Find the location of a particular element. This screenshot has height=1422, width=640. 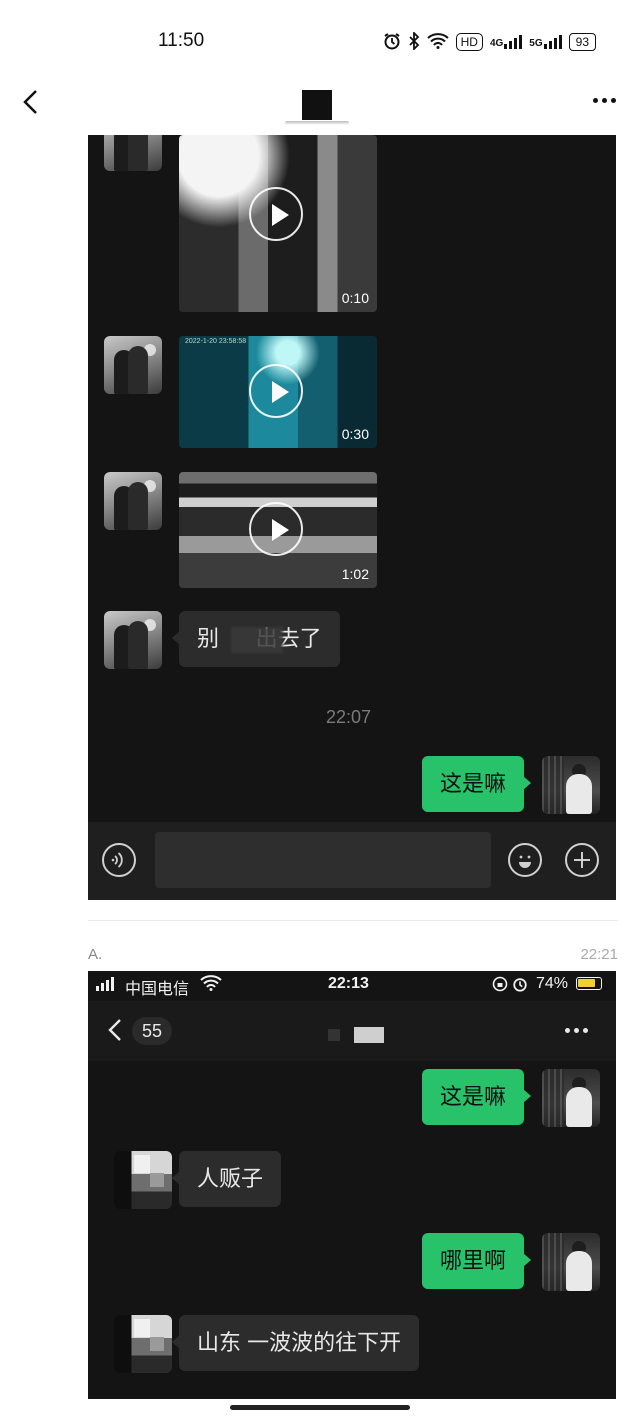

video-message: 0:10 is located at coordinates (278, 223).